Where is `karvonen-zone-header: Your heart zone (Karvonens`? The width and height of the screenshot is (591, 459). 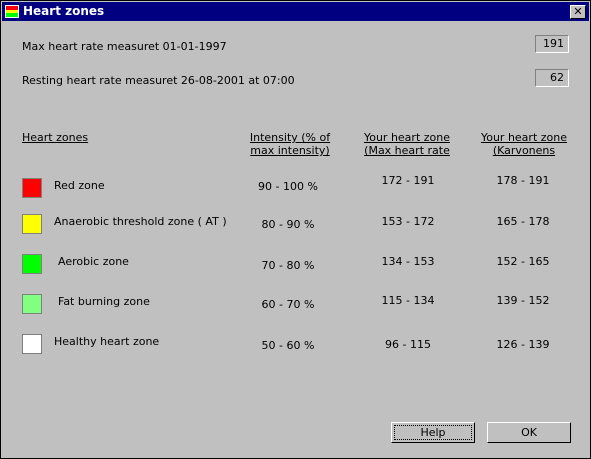
karvonen-zone-header: Your heart zone (Karvonens is located at coordinates (524, 144).